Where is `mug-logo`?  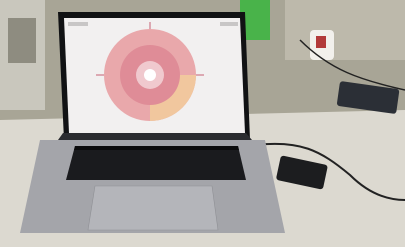
mug-logo is located at coordinates (321, 42).